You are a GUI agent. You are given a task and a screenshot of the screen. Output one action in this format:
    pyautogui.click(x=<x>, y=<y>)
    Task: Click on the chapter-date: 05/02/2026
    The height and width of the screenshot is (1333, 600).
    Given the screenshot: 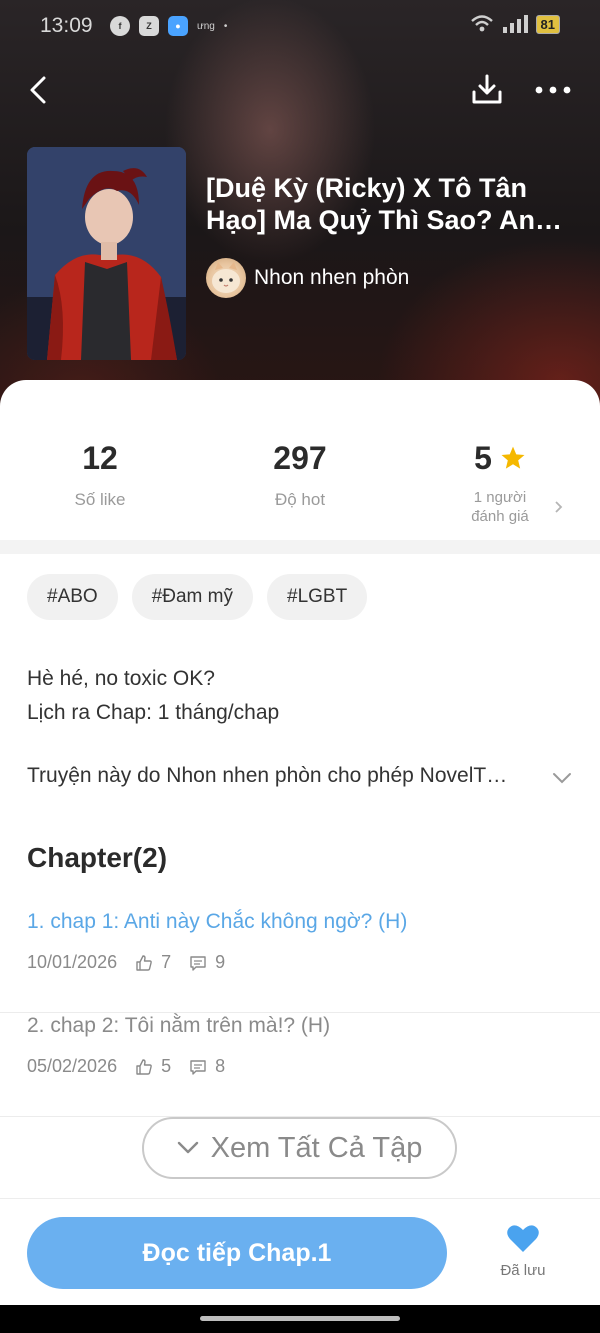 What is the action you would take?
    pyautogui.click(x=72, y=1066)
    